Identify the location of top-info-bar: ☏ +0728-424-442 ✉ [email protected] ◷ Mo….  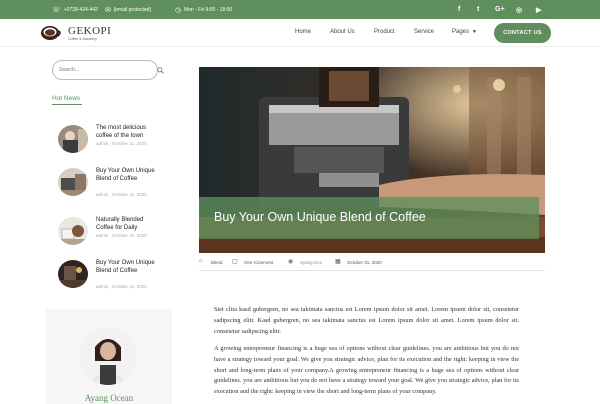
(300, 9).